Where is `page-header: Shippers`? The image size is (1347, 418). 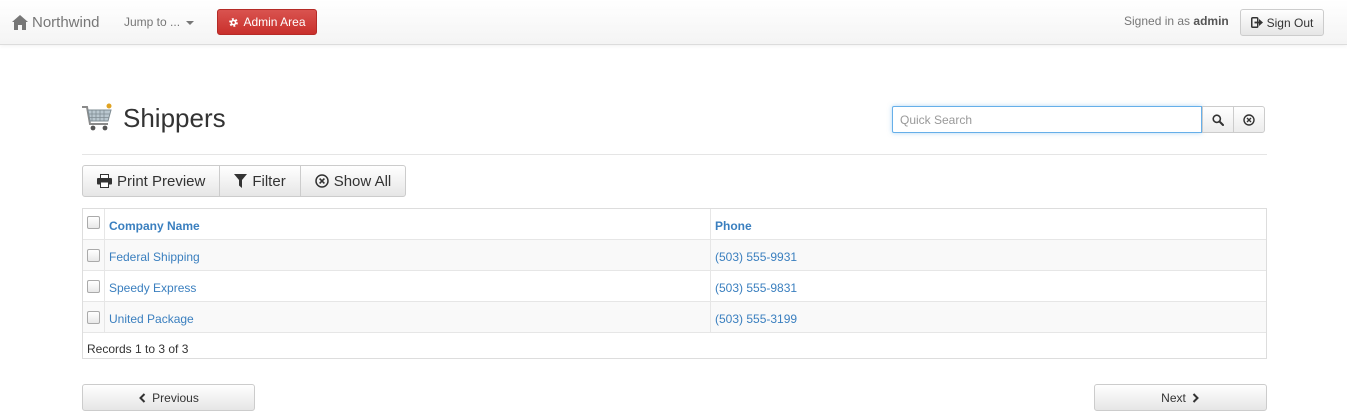
page-header: Shippers is located at coordinates (153, 118).